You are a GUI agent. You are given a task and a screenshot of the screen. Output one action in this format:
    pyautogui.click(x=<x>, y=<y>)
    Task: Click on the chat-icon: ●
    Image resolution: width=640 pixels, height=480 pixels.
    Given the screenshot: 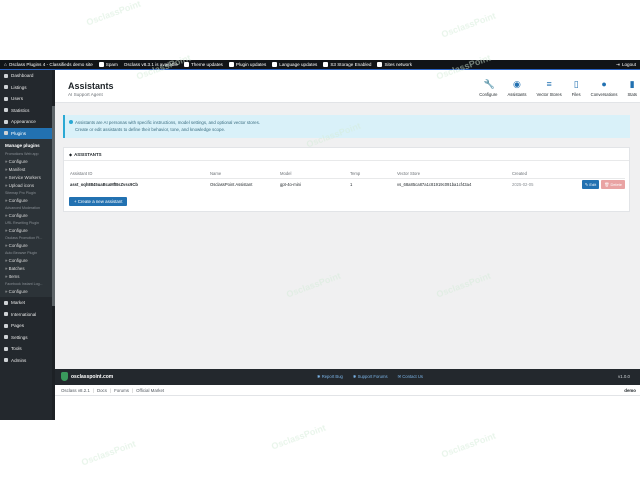 What is the action you would take?
    pyautogui.click(x=604, y=84)
    